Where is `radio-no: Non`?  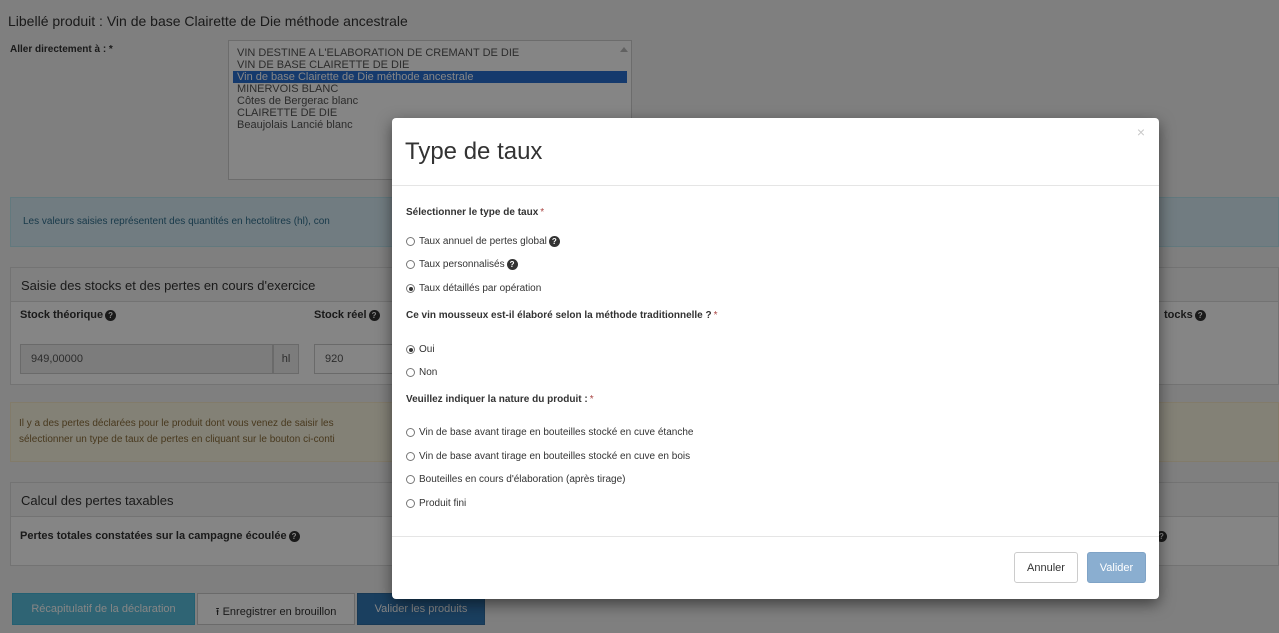
radio-no: Non is located at coordinates (421, 372).